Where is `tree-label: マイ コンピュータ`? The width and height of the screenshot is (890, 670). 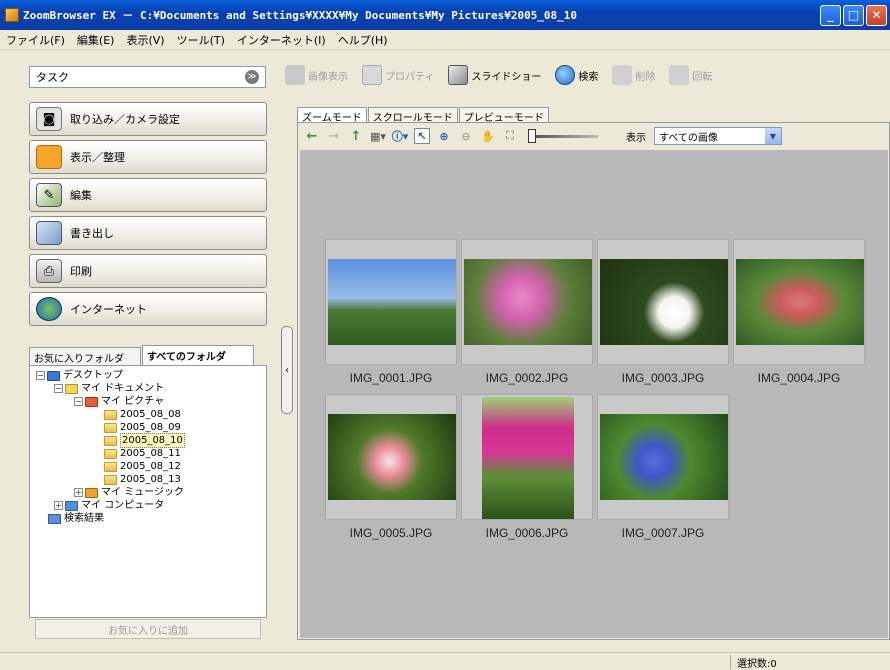 tree-label: マイ コンピュータ is located at coordinates (123, 505).